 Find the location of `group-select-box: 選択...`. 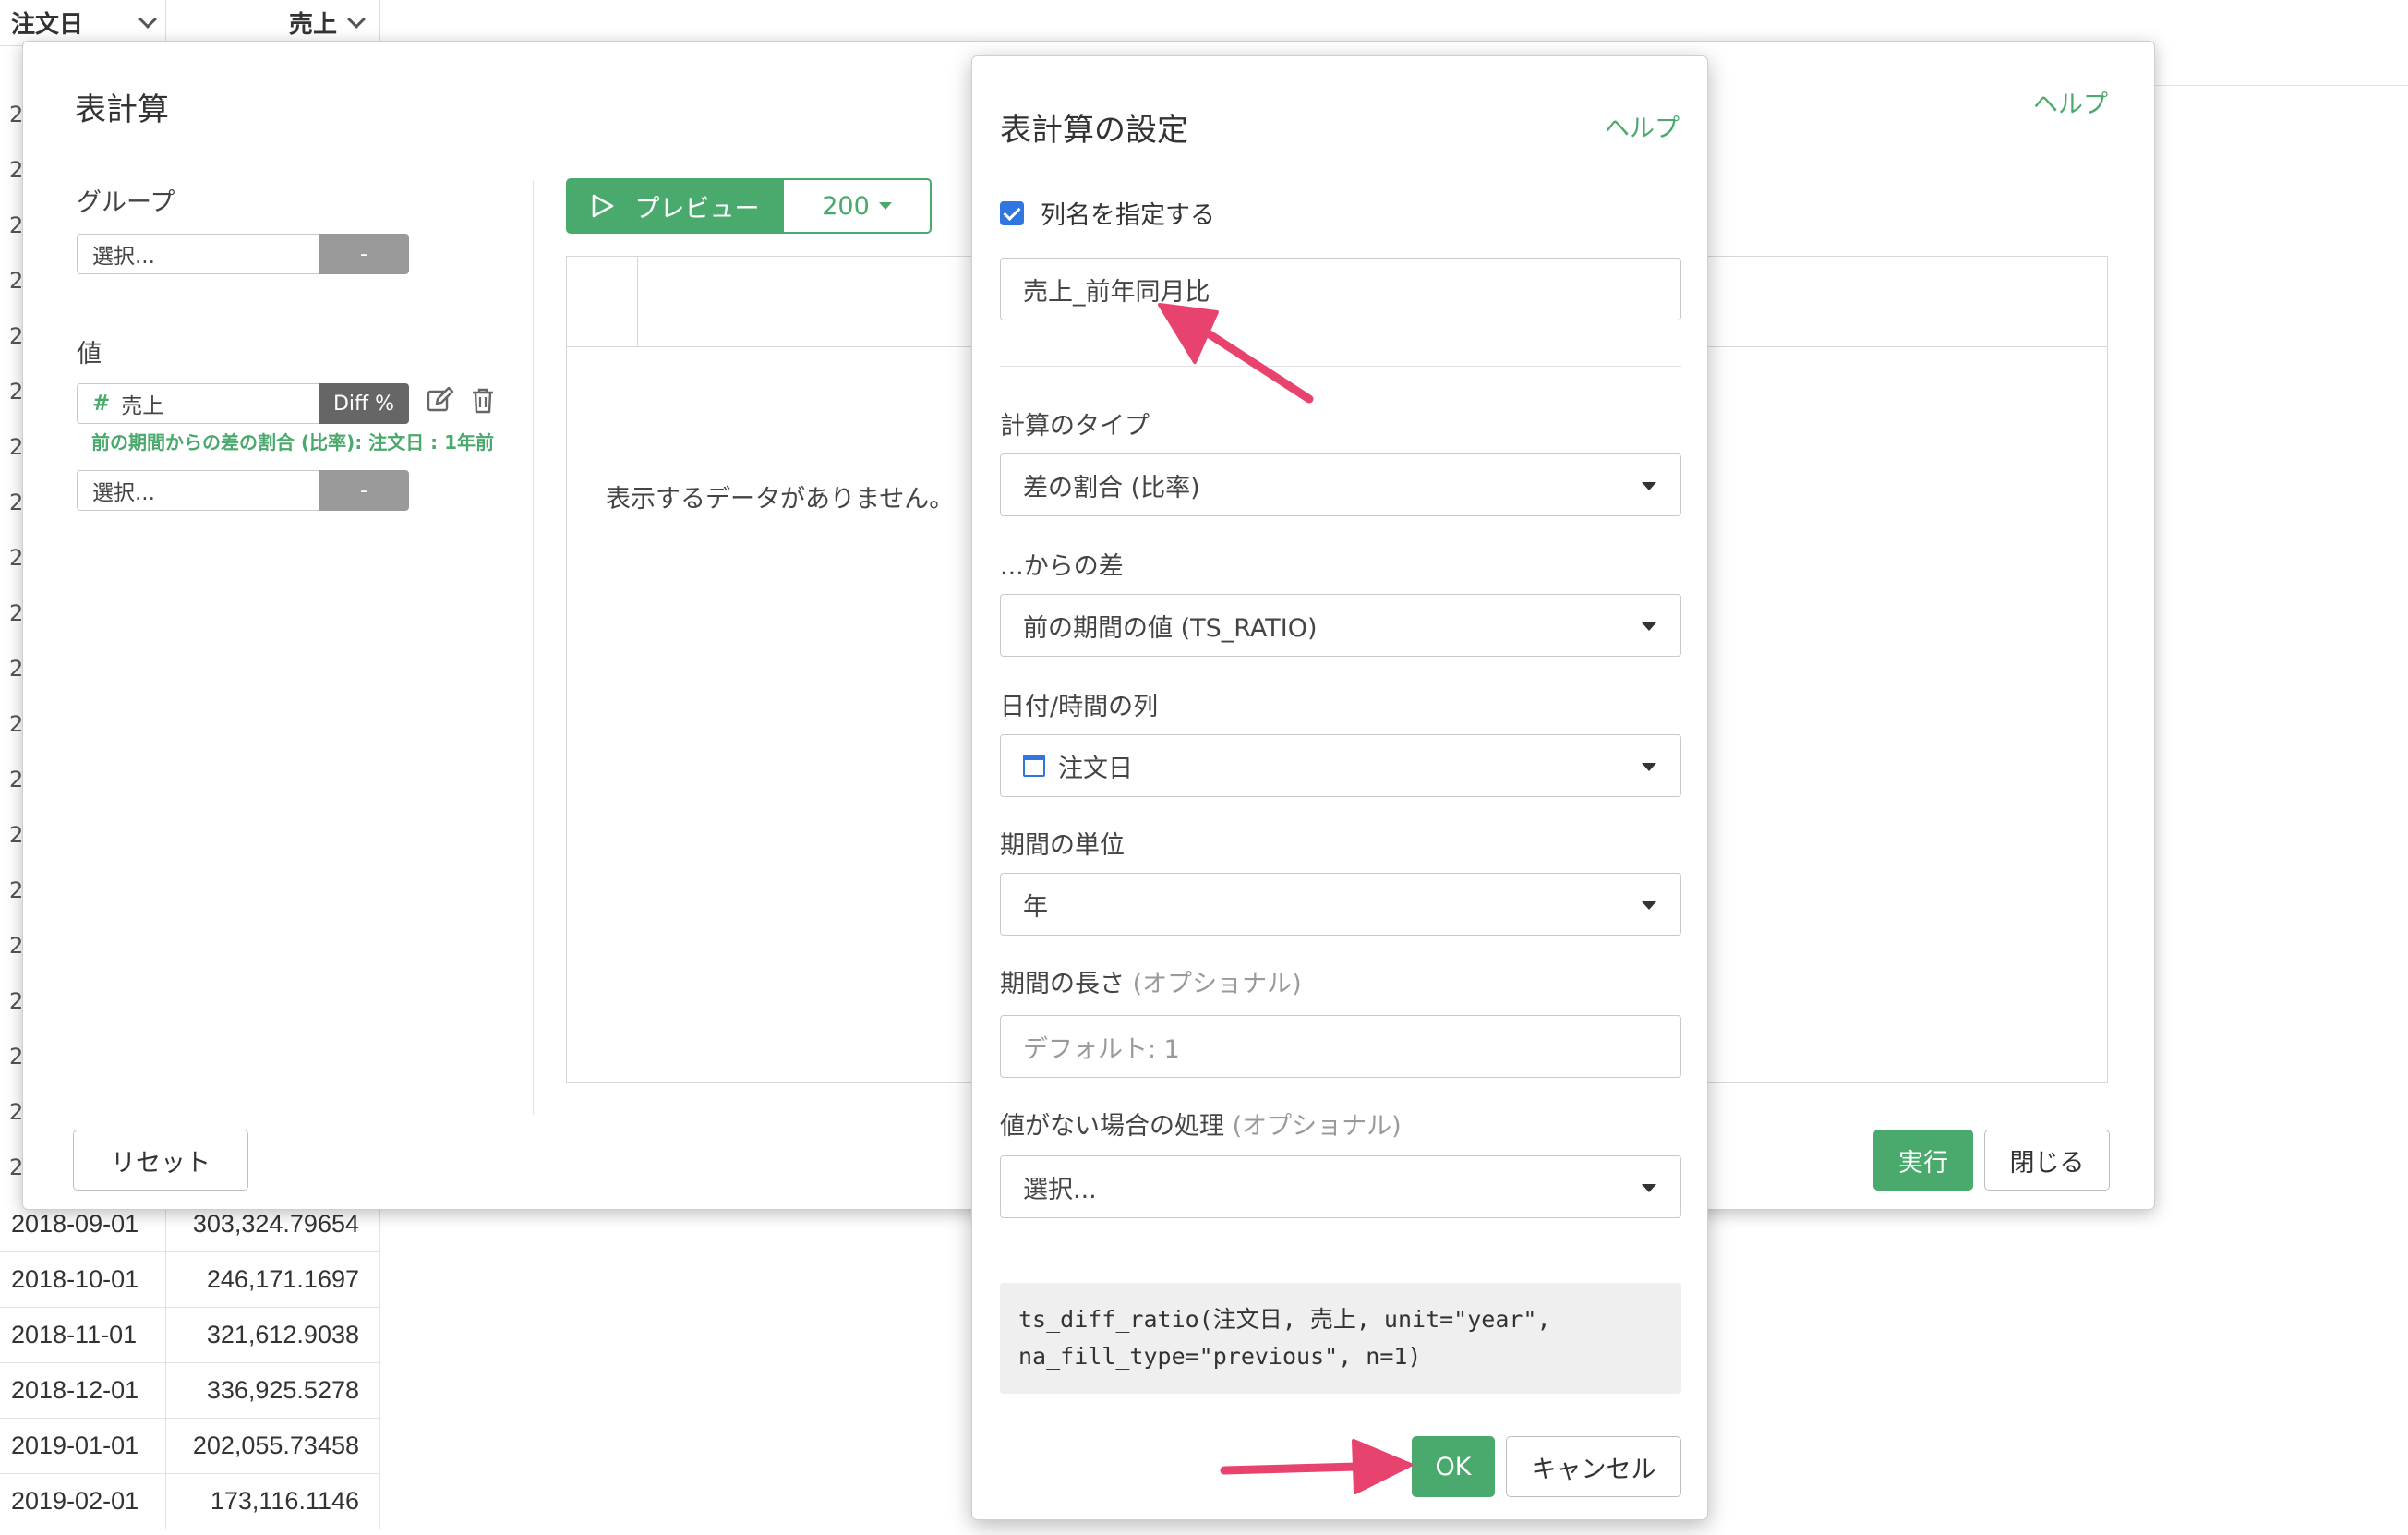

group-select-box: 選択... is located at coordinates (198, 254).